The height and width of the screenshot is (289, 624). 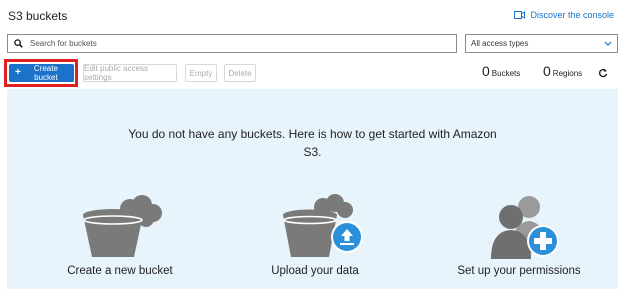 What do you see at coordinates (541, 43) in the screenshot?
I see `access-type-filter: All access types` at bounding box center [541, 43].